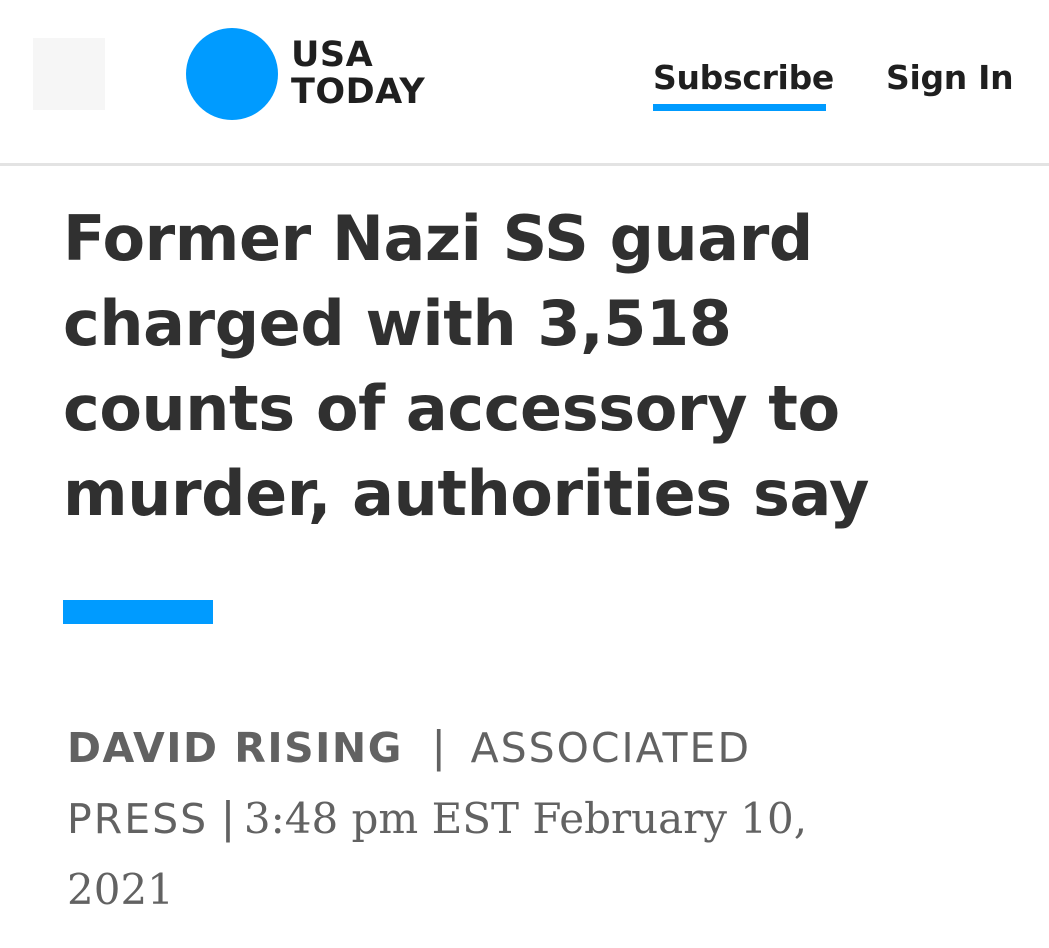 The width and height of the screenshot is (1049, 948). What do you see at coordinates (517, 889) in the screenshot?
I see `byline-line: 2021` at bounding box center [517, 889].